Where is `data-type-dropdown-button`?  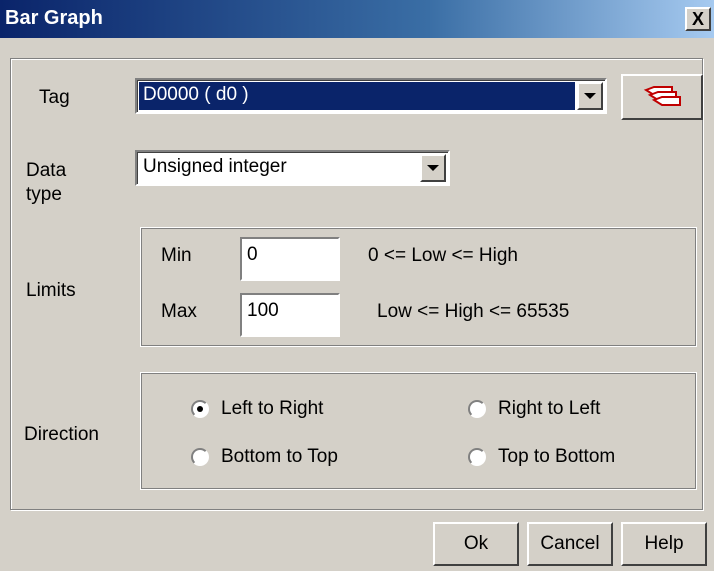
data-type-dropdown-button is located at coordinates (433, 168).